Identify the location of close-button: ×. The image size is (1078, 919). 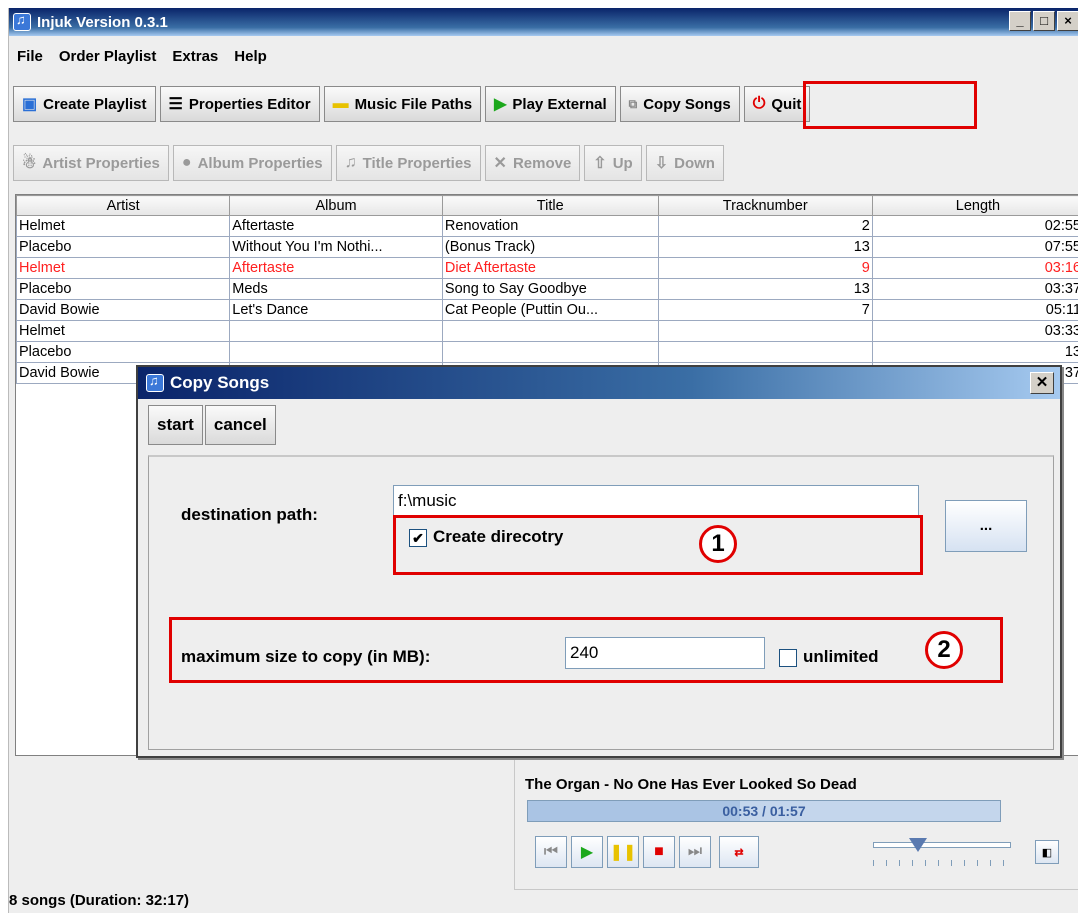
(1067, 21).